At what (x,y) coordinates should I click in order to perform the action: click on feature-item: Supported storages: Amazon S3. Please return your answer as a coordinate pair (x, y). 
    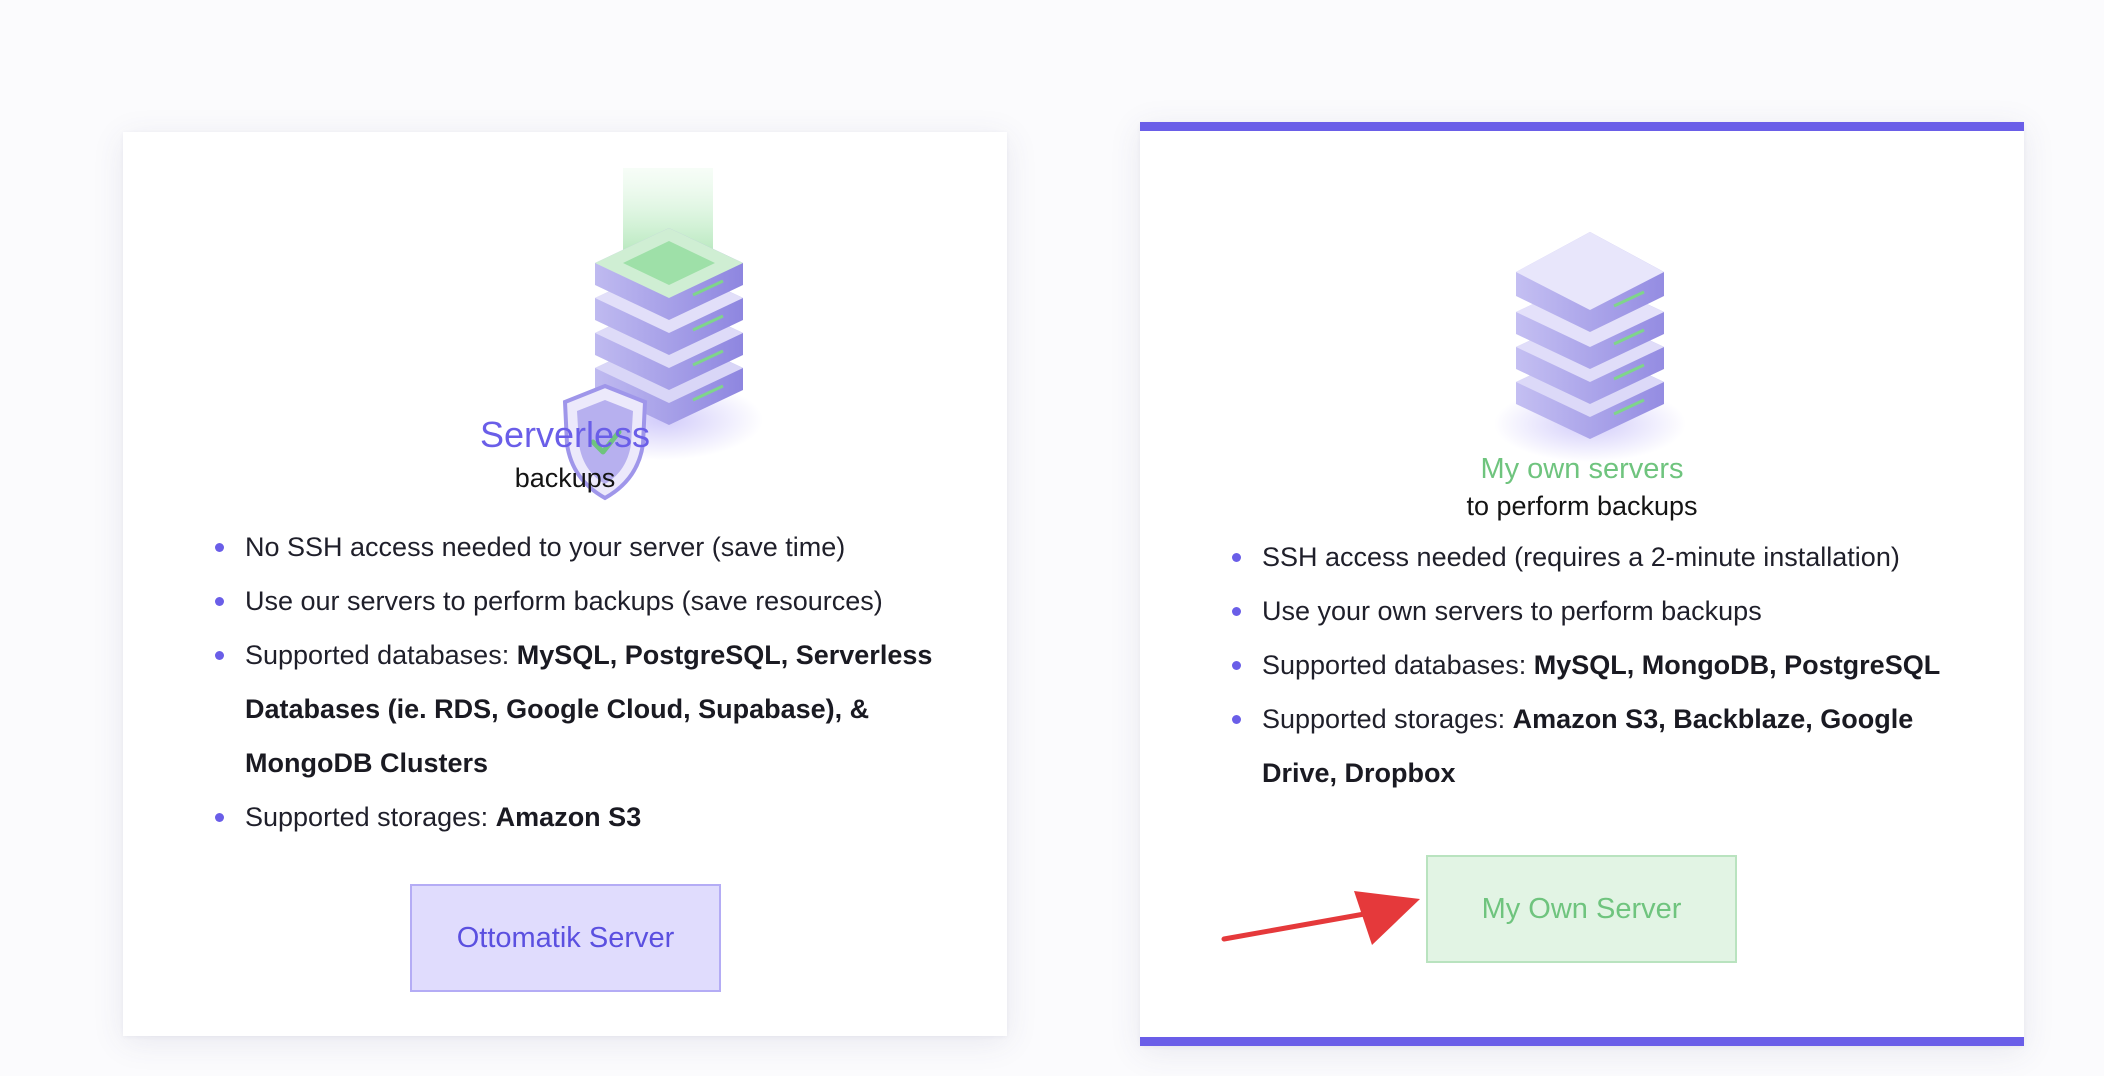
    Looking at the image, I should click on (583, 817).